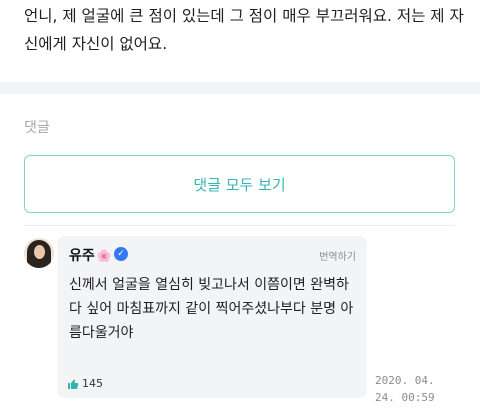 Image resolution: width=480 pixels, height=410 pixels. I want to click on comment-username: 유주 🌸, so click(90, 255).